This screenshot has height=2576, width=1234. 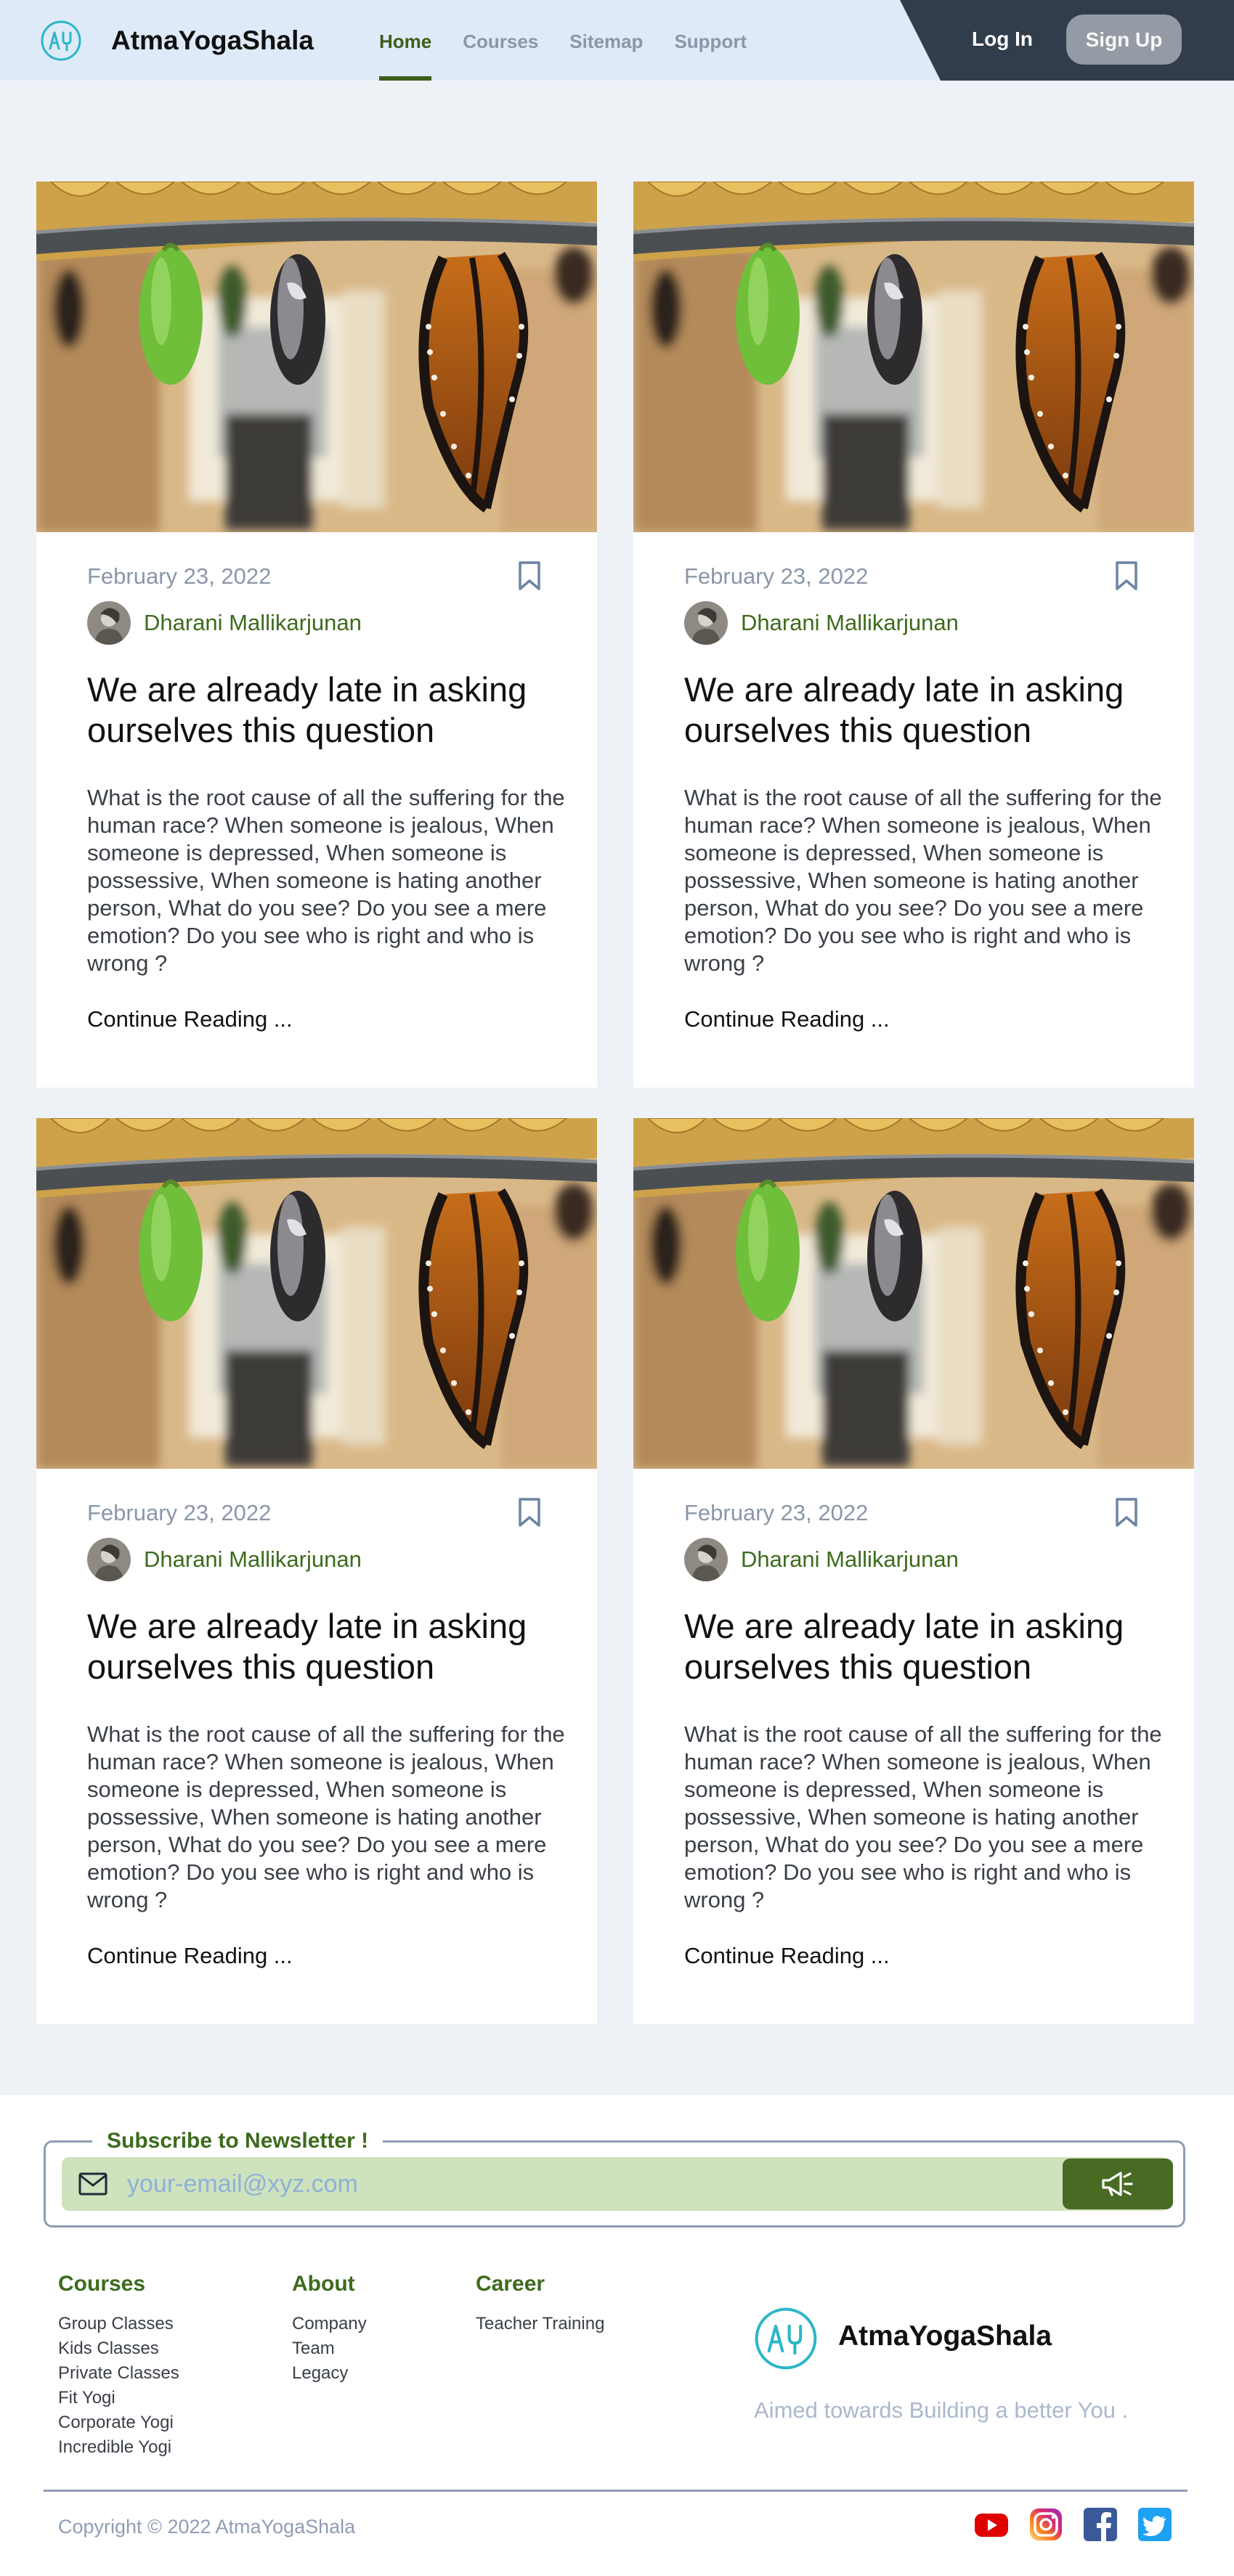 I want to click on main-nav: Home Courses Sitemap Support, so click(x=578, y=40).